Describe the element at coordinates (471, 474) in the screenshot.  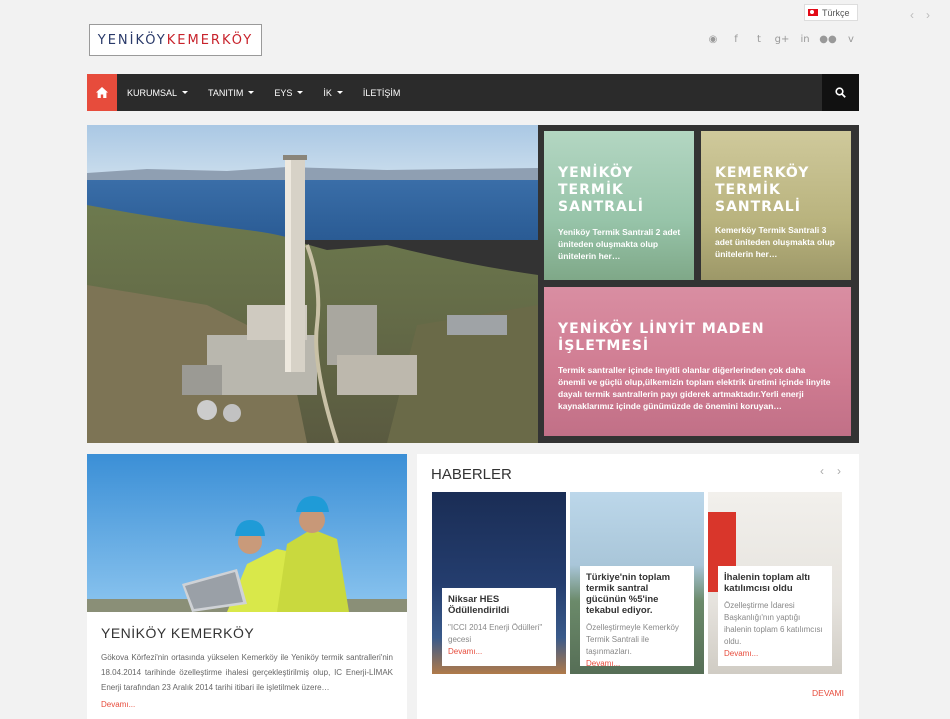
I see `news-heading: HABERLER` at that location.